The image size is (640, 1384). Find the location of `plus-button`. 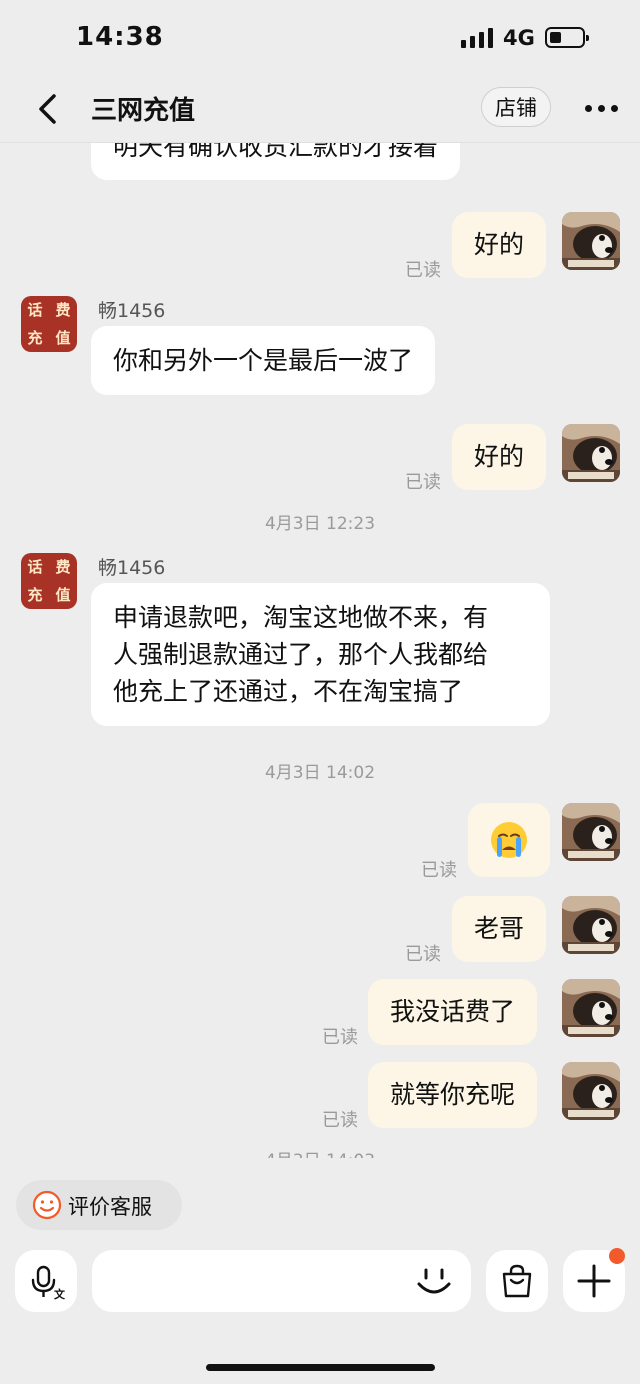

plus-button is located at coordinates (594, 1280).